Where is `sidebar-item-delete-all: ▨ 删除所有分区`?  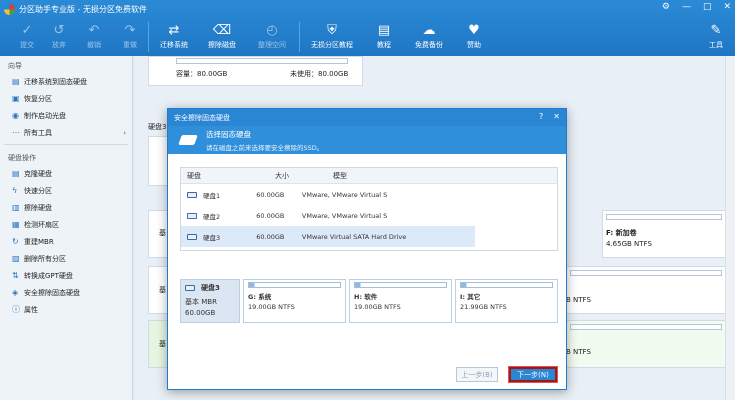 sidebar-item-delete-all: ▨ 删除所有分区 is located at coordinates (66, 258).